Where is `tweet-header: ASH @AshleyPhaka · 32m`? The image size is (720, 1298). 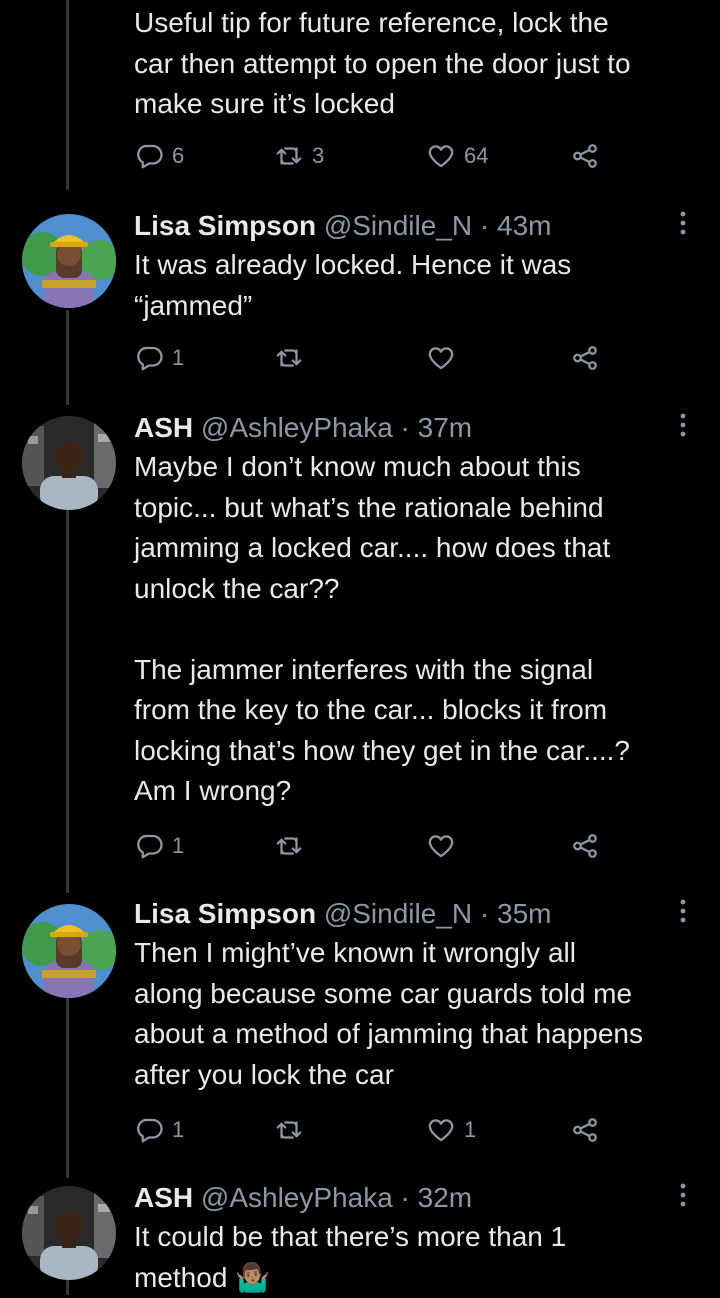 tweet-header: ASH @AshleyPhaka · 32m is located at coordinates (416, 1198).